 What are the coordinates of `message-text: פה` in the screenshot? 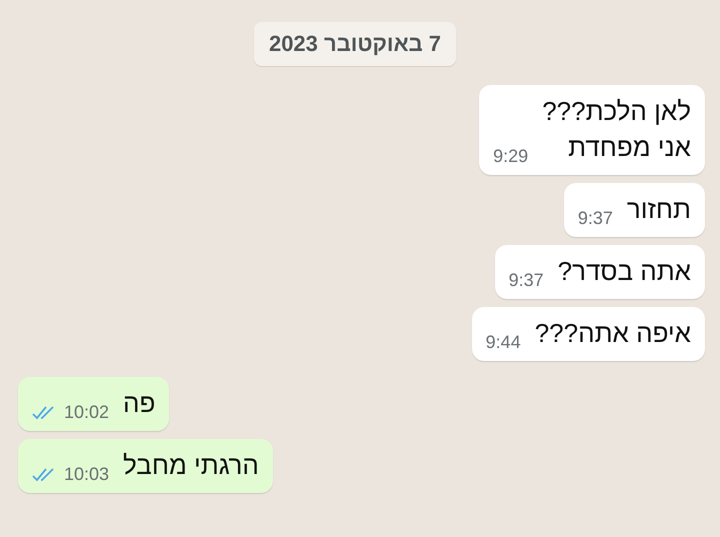 It's located at (139, 403).